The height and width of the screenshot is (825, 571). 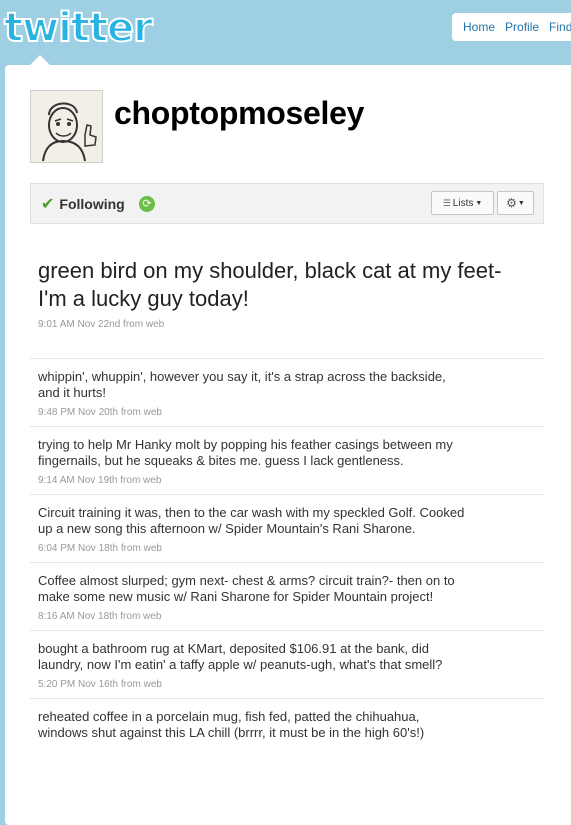 What do you see at coordinates (239, 113) in the screenshot?
I see `profile-username: choptopmoseley` at bounding box center [239, 113].